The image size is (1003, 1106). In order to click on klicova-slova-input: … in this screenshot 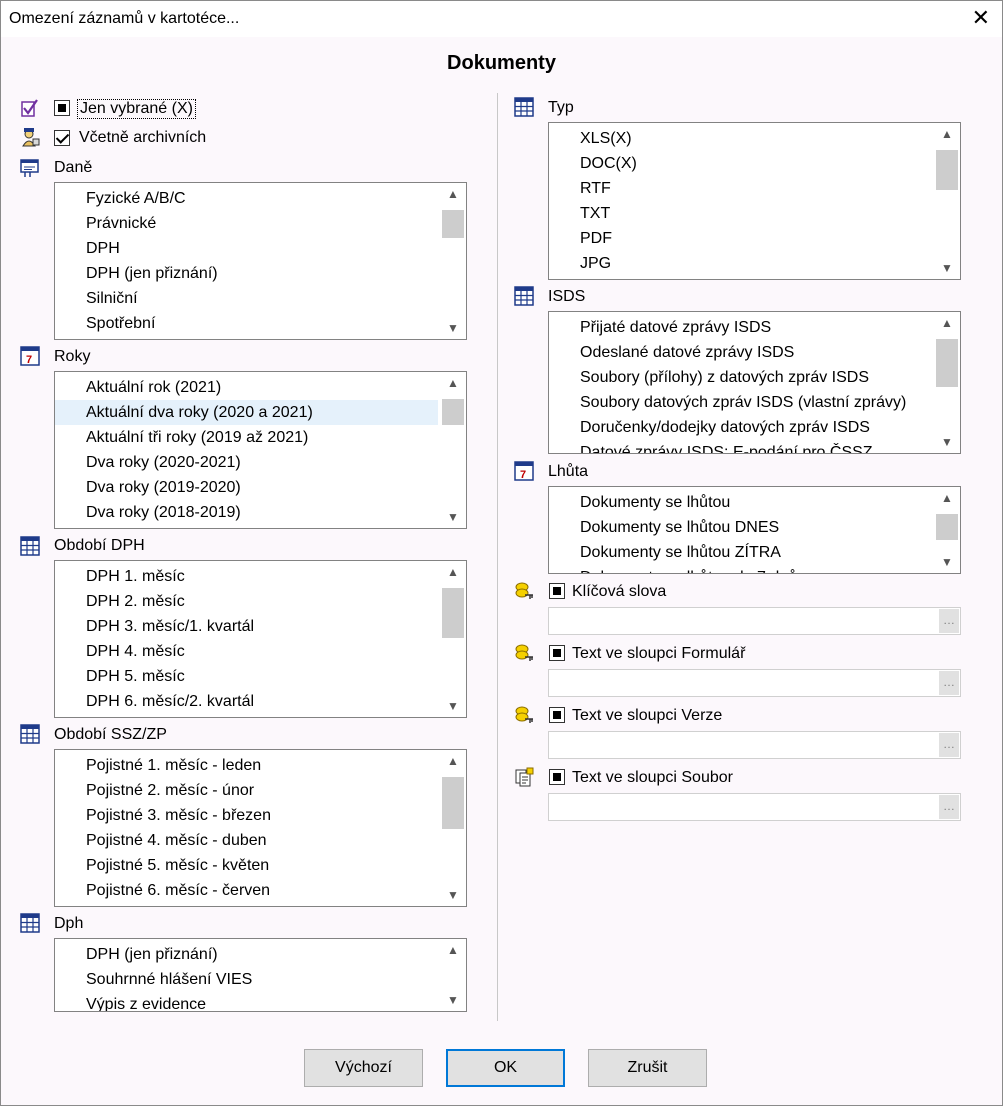, I will do `click(754, 621)`.